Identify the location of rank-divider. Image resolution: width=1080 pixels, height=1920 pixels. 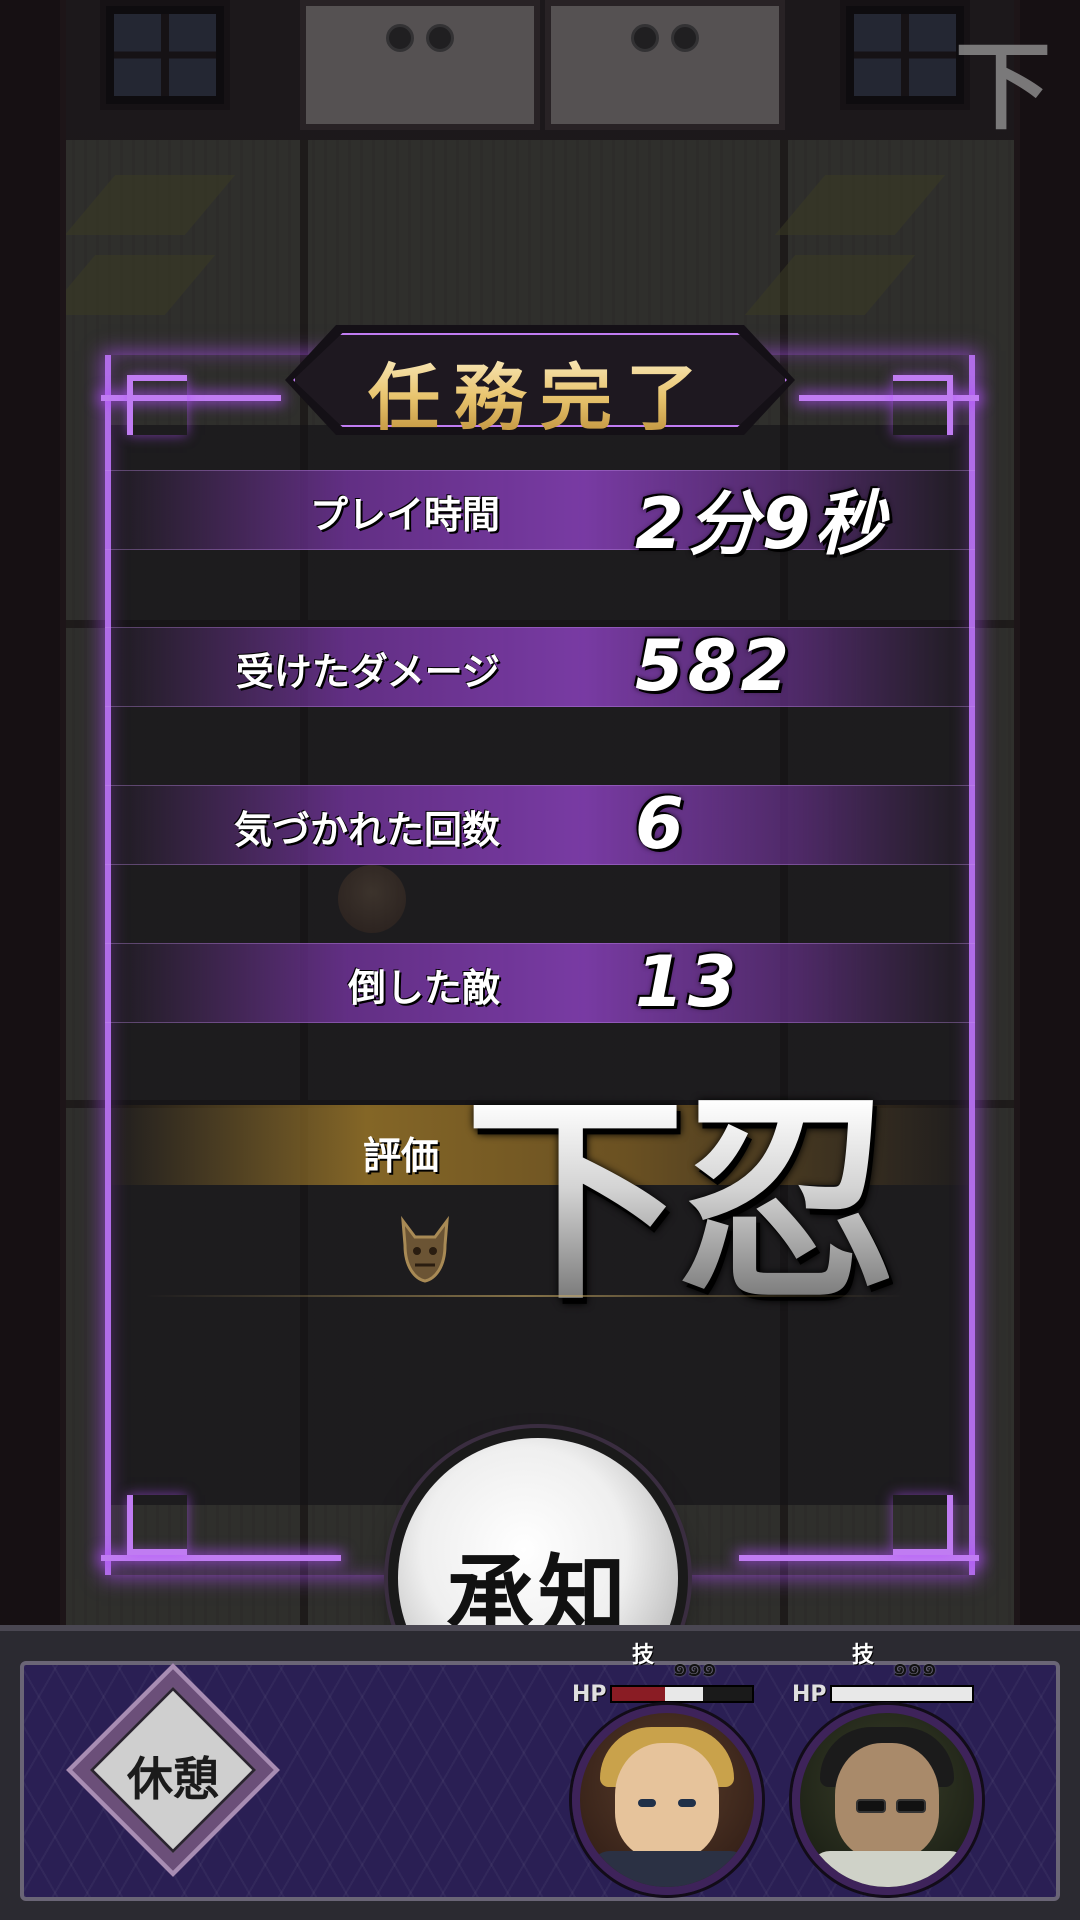
(525, 1296).